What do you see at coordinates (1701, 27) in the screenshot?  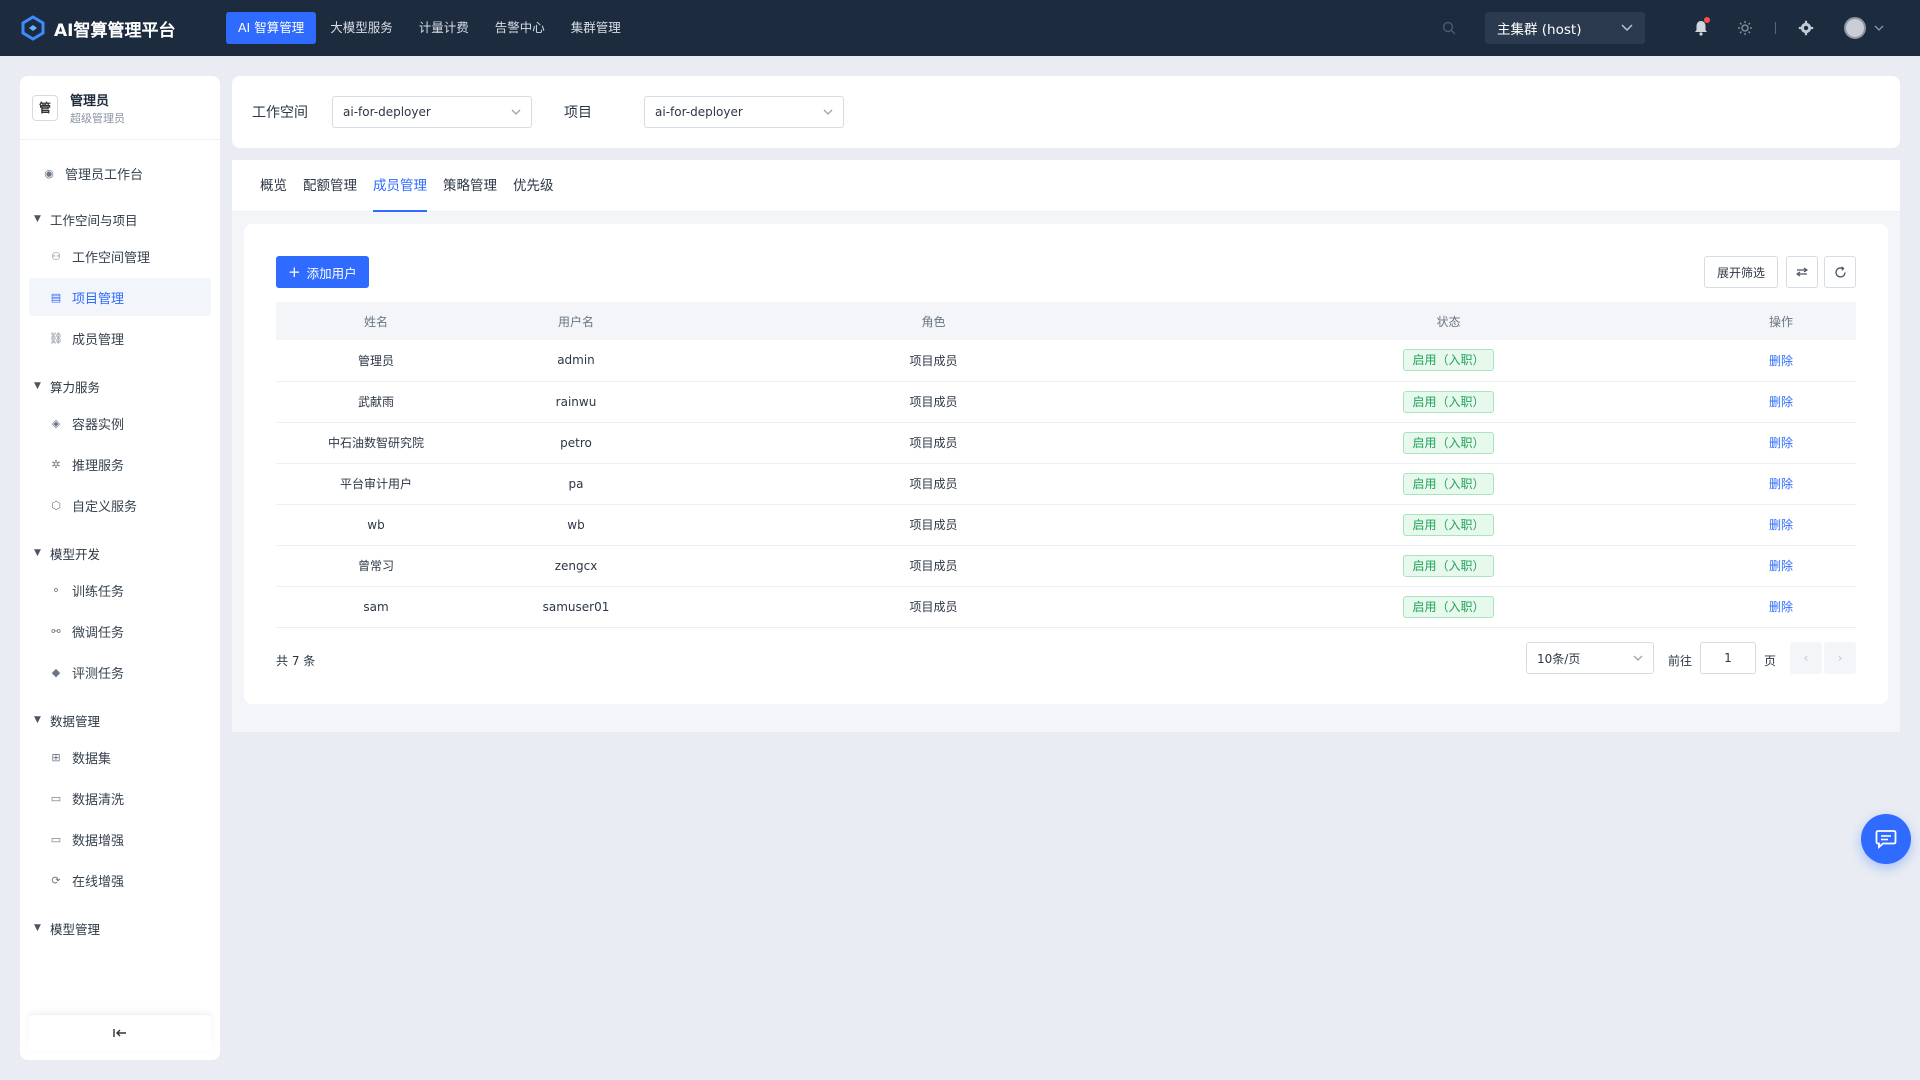 I see `bell-icon` at bounding box center [1701, 27].